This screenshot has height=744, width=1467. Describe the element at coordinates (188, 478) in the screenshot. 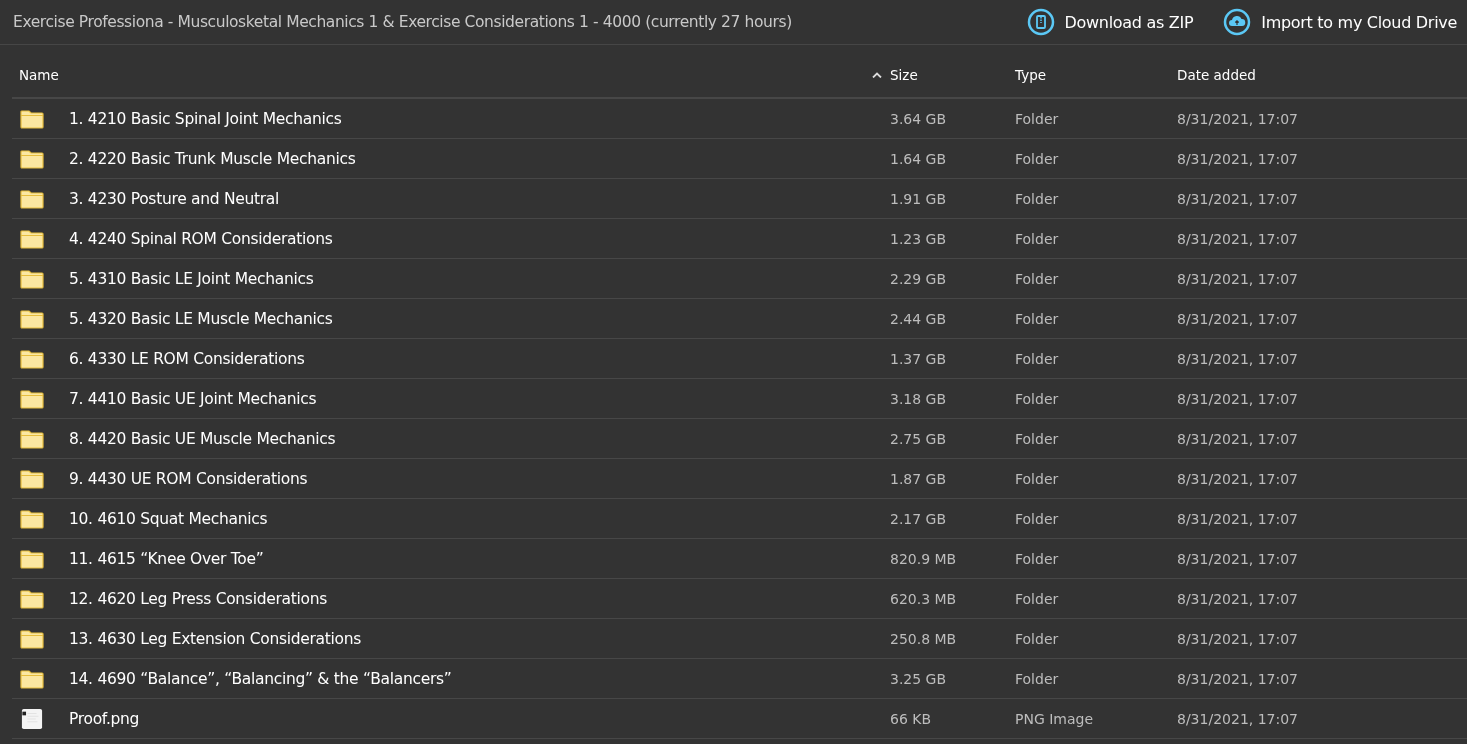

I see `file-name: 9. 4430 UE ROM Considerations` at that location.